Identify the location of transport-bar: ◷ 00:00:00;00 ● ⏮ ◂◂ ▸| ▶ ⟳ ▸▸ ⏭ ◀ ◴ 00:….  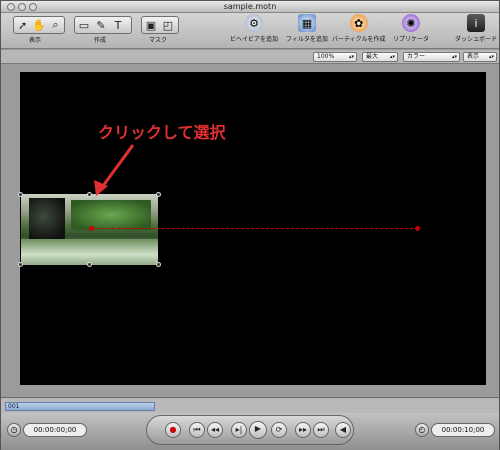
(250, 431).